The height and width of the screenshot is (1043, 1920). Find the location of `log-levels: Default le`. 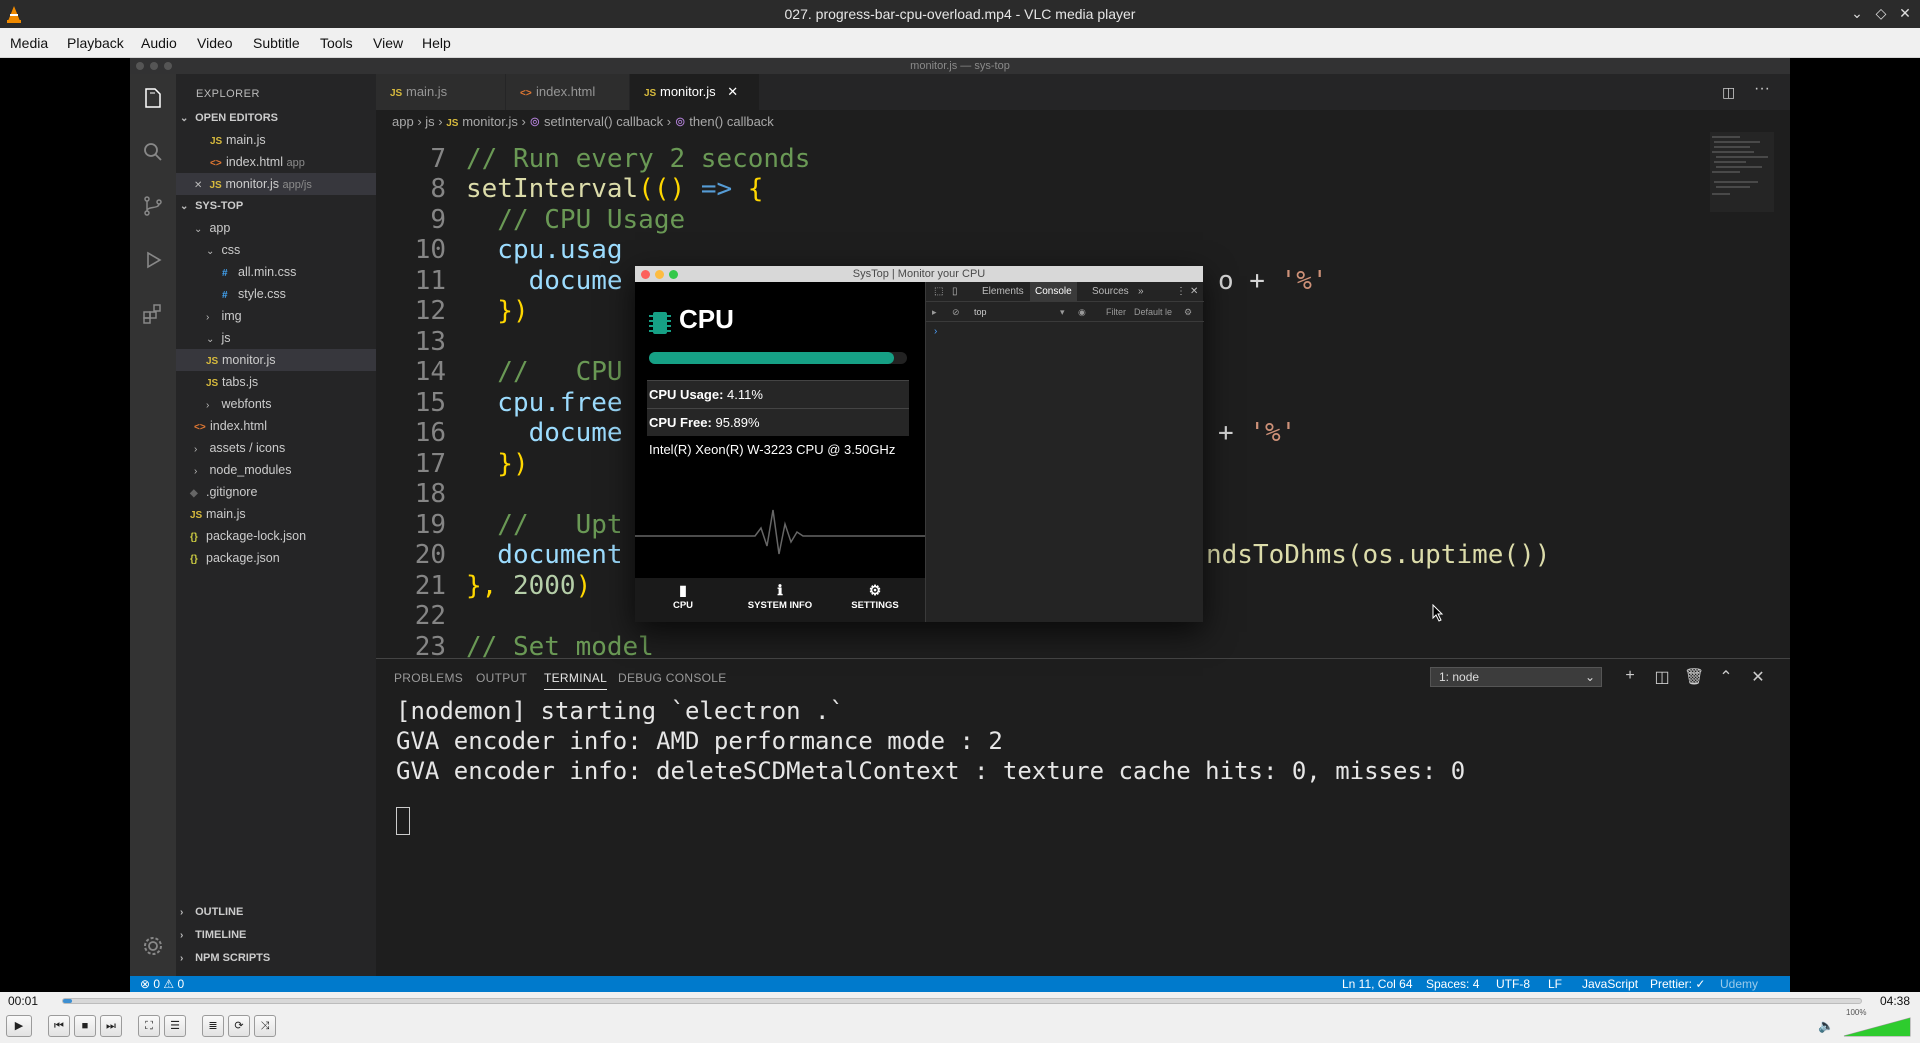

log-levels: Default le is located at coordinates (1153, 312).